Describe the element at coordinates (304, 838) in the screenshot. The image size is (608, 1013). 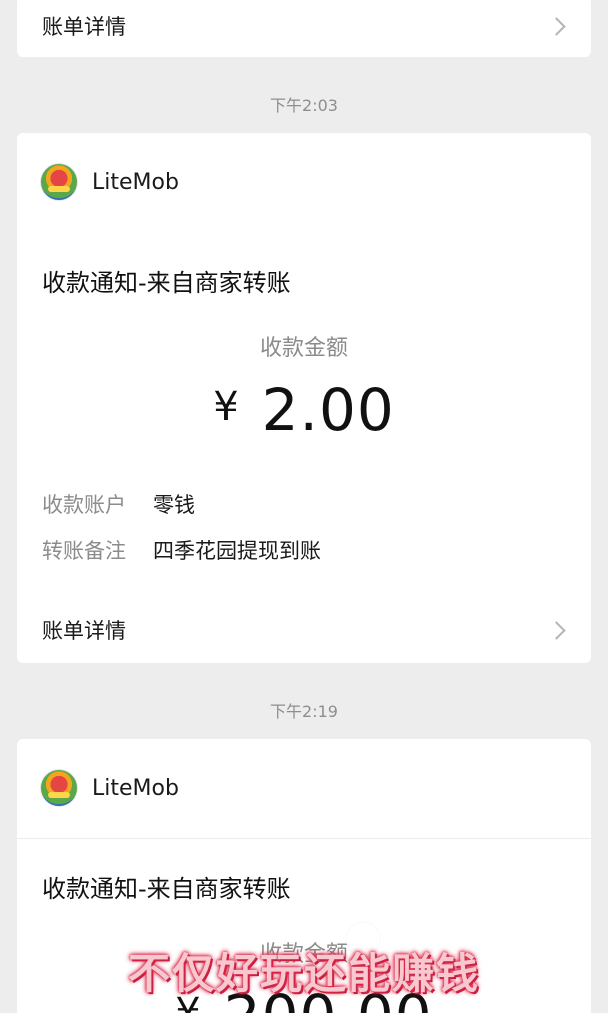
I see `merchant-divider` at that location.